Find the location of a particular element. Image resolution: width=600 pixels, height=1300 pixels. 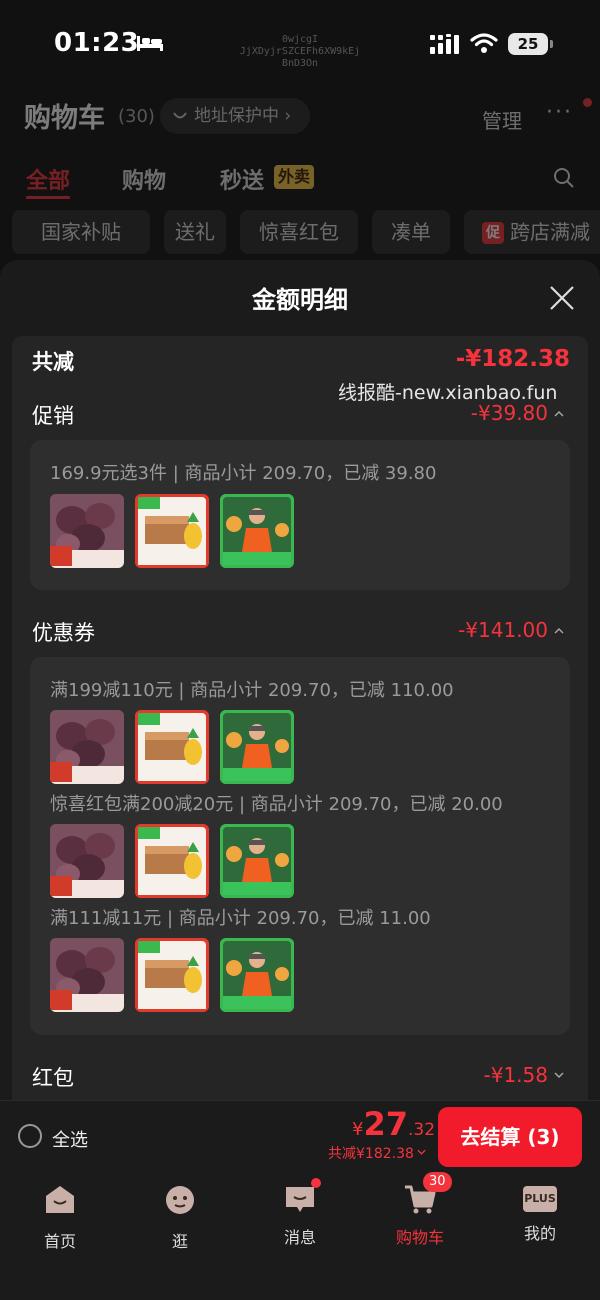

coupon-line-2: 惊喜红包满200减20元 | 商品小计 209.70，已减 20.00 is located at coordinates (276, 804).